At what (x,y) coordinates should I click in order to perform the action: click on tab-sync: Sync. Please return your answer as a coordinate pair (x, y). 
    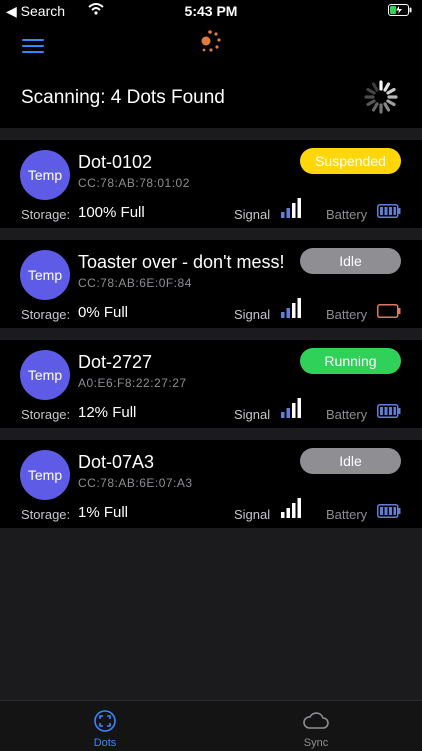
    Looking at the image, I should click on (316, 726).